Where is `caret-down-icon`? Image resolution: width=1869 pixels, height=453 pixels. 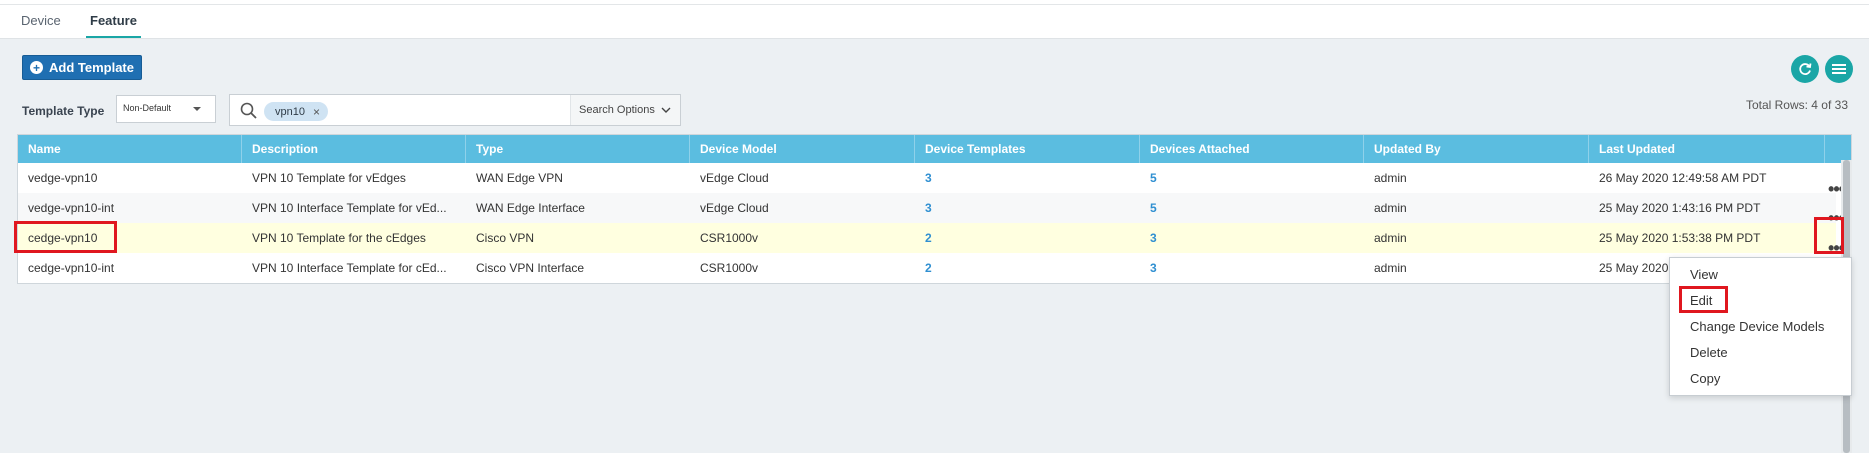
caret-down-icon is located at coordinates (197, 109).